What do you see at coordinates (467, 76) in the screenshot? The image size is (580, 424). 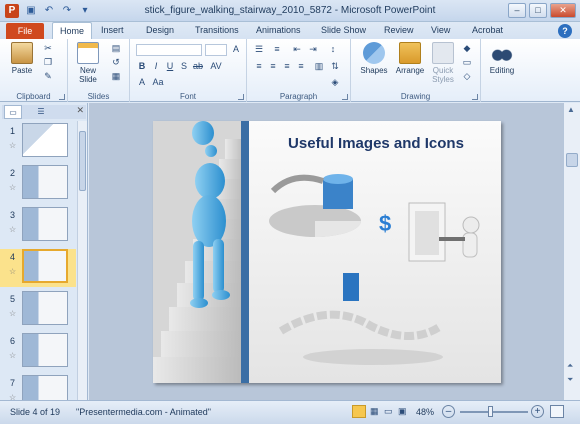 I see `shape-effects-icon: ◇` at bounding box center [467, 76].